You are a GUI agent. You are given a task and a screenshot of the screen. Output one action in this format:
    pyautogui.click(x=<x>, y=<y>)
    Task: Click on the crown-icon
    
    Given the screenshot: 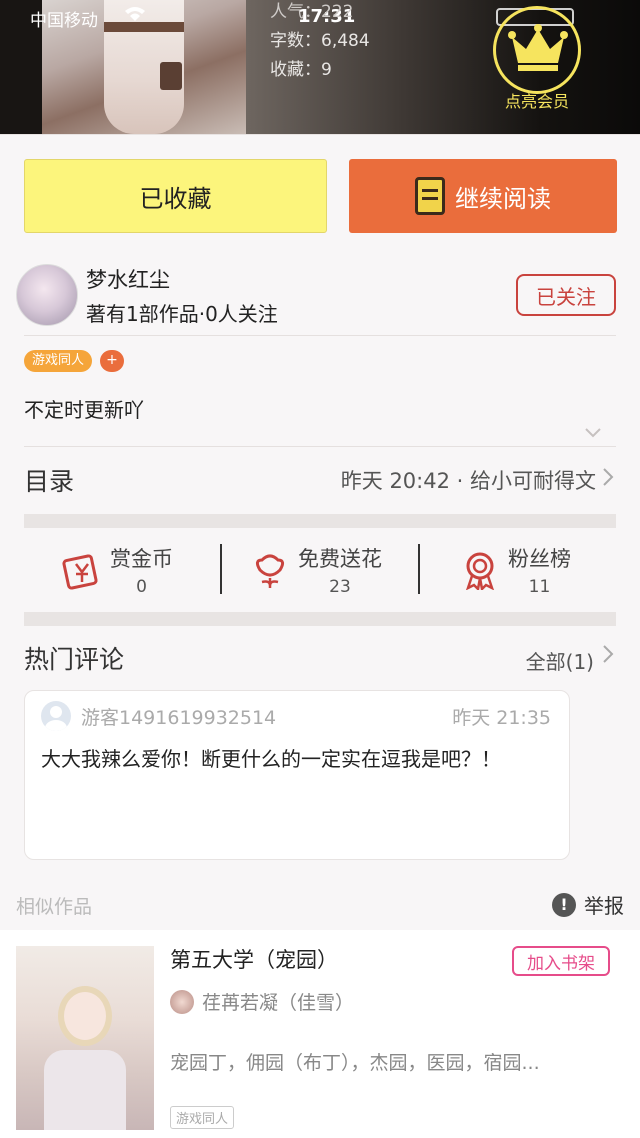 What is the action you would take?
    pyautogui.click(x=537, y=50)
    